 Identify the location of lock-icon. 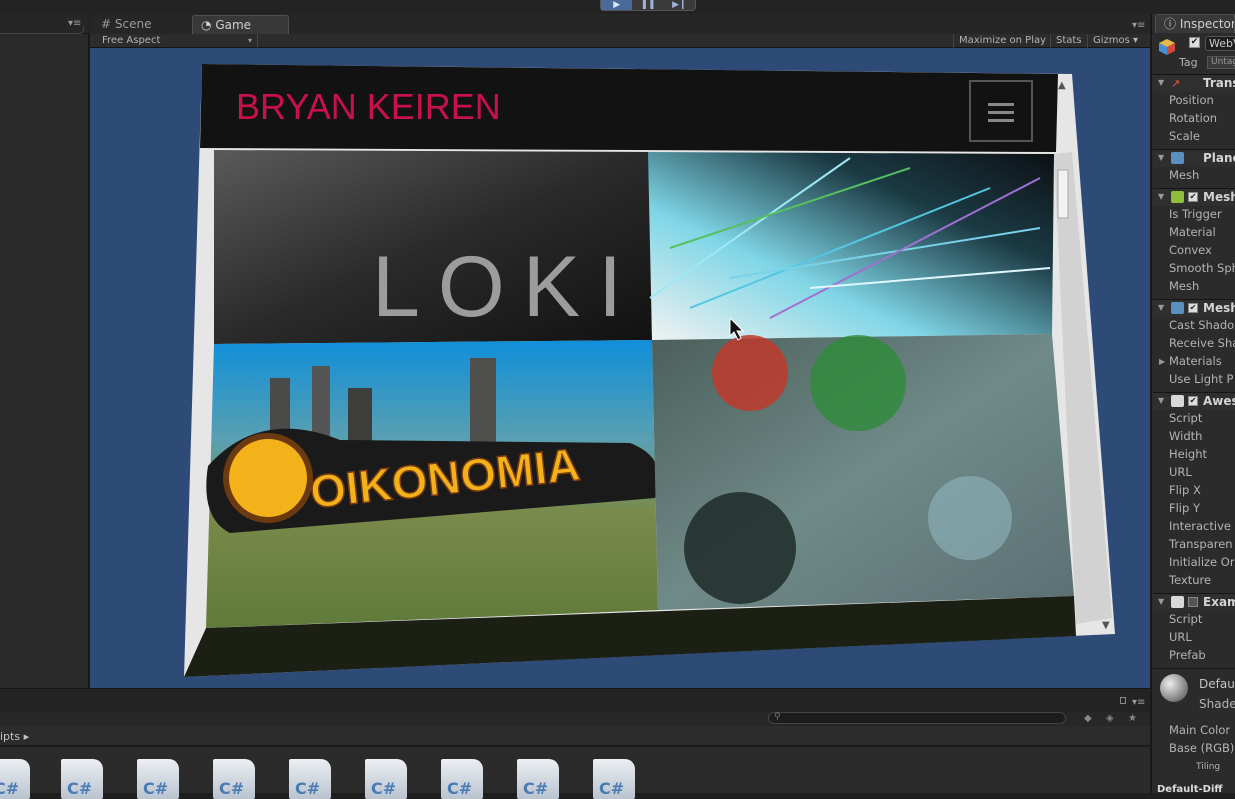
(1123, 700).